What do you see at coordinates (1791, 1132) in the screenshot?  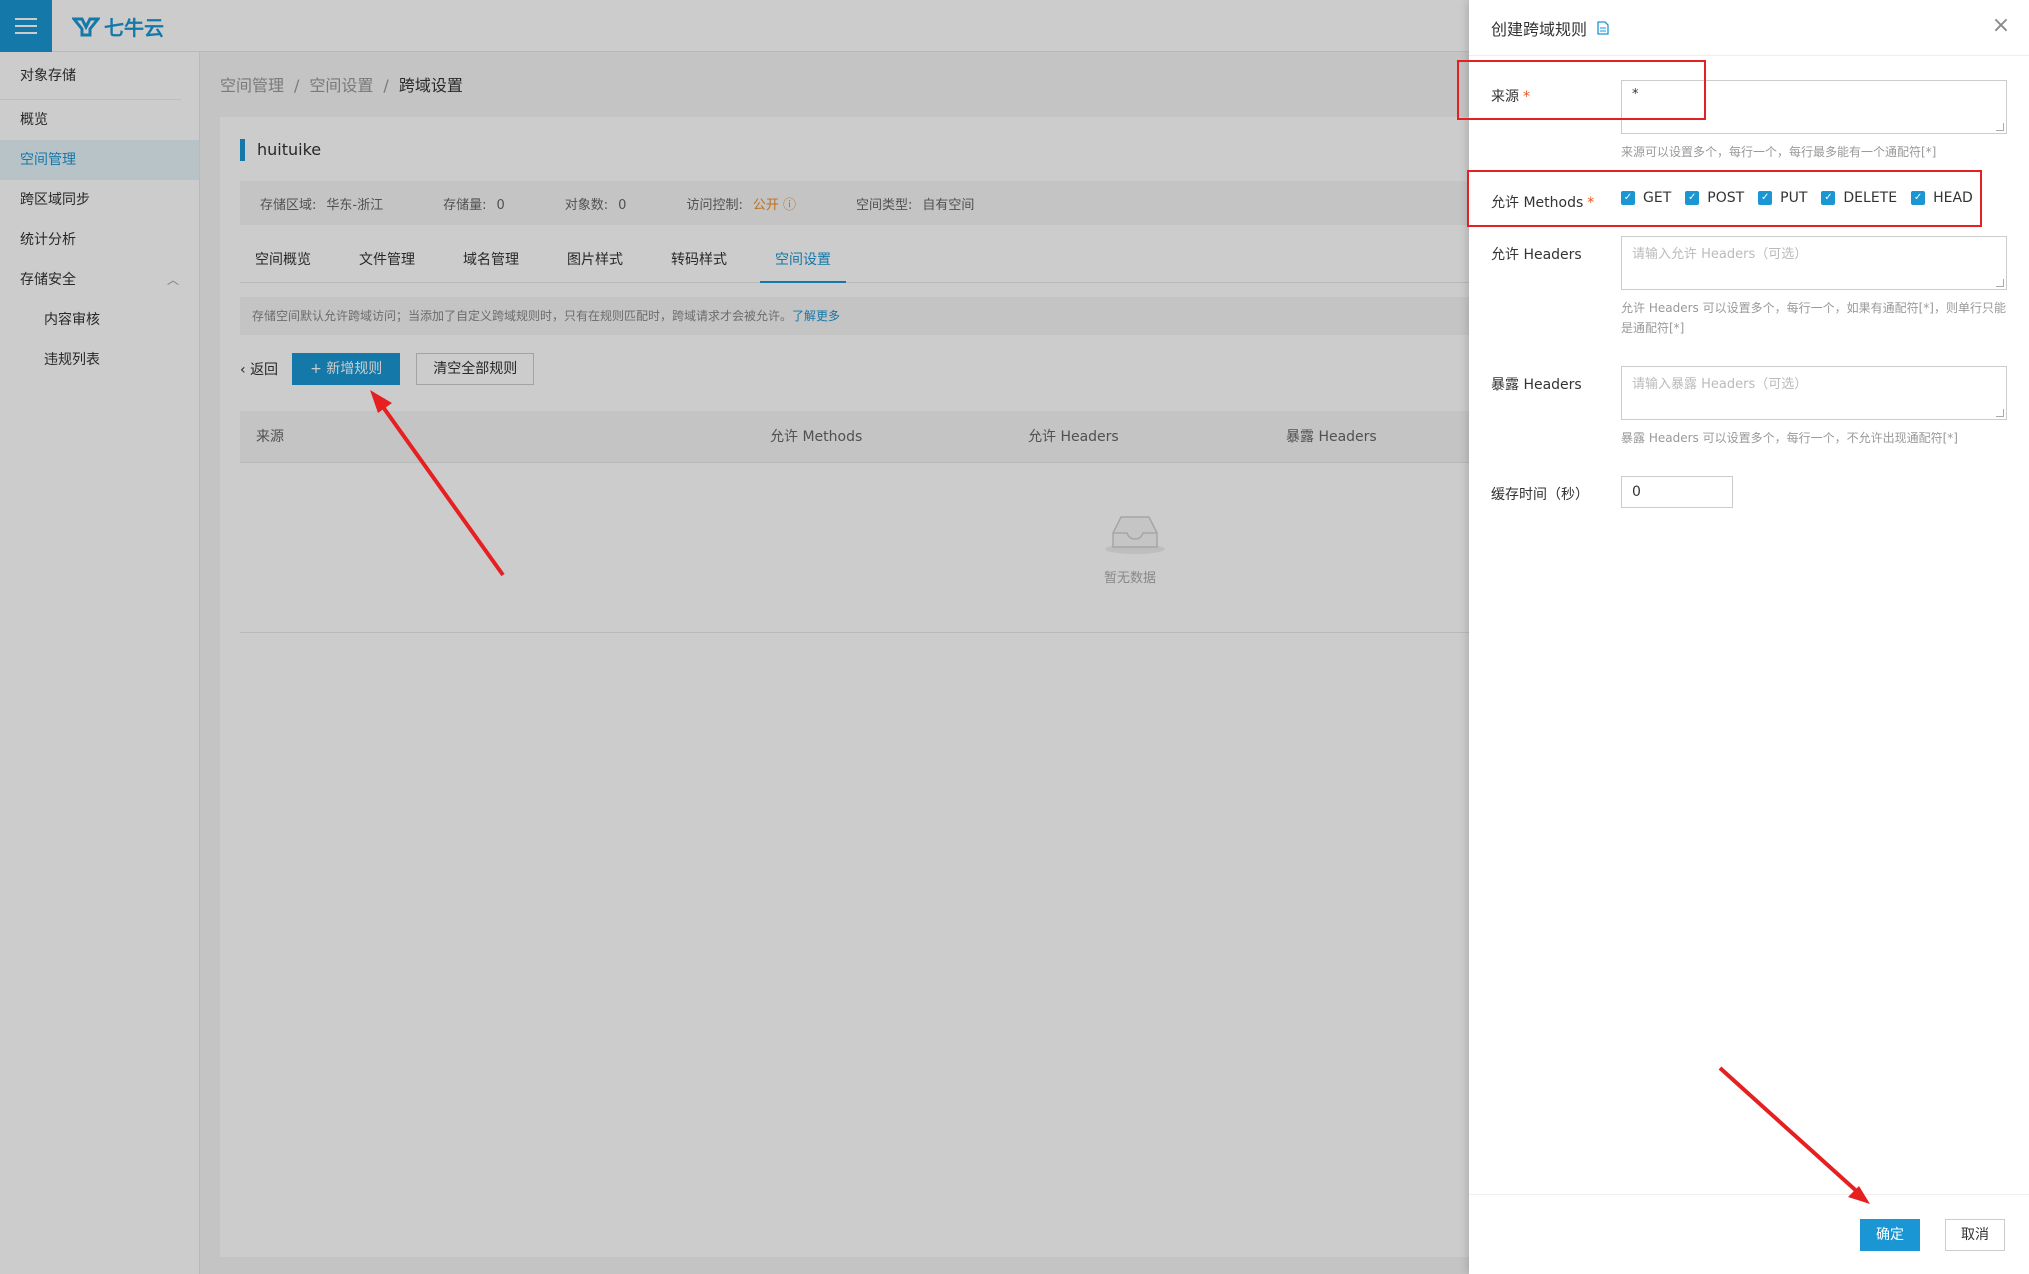 I see `annotation-arrow-confirm` at bounding box center [1791, 1132].